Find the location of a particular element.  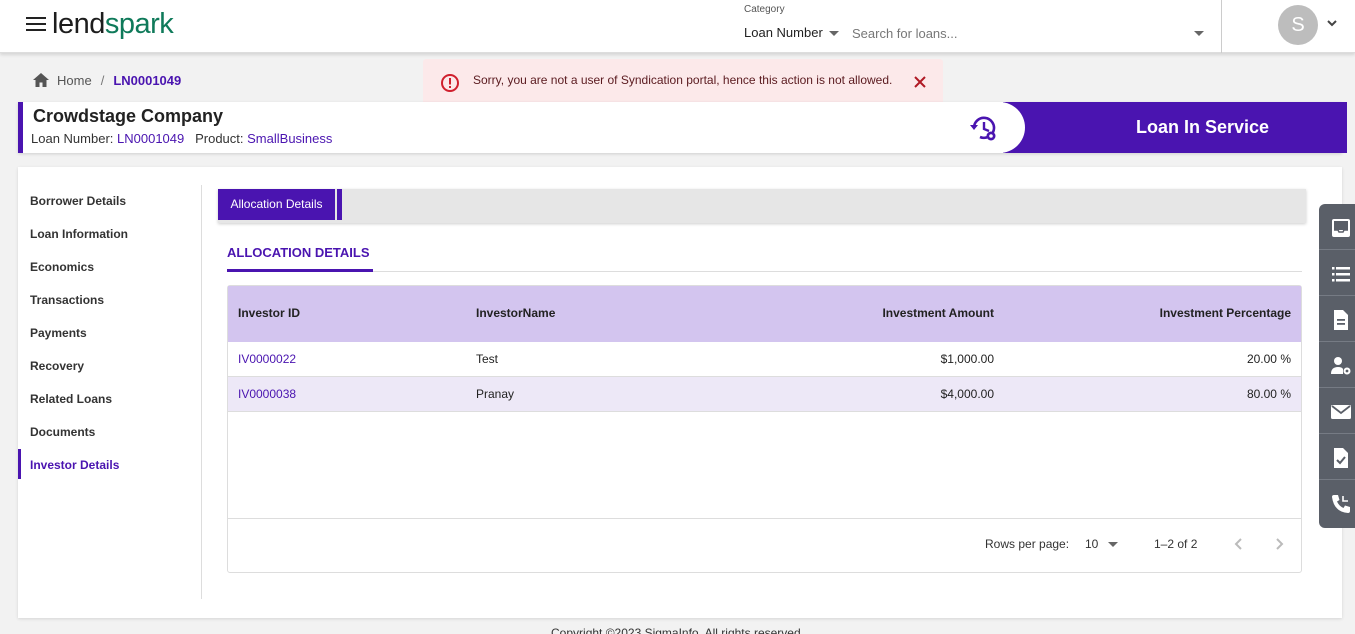

column-header-investment-percentage: Investment Percentage is located at coordinates (1225, 313).